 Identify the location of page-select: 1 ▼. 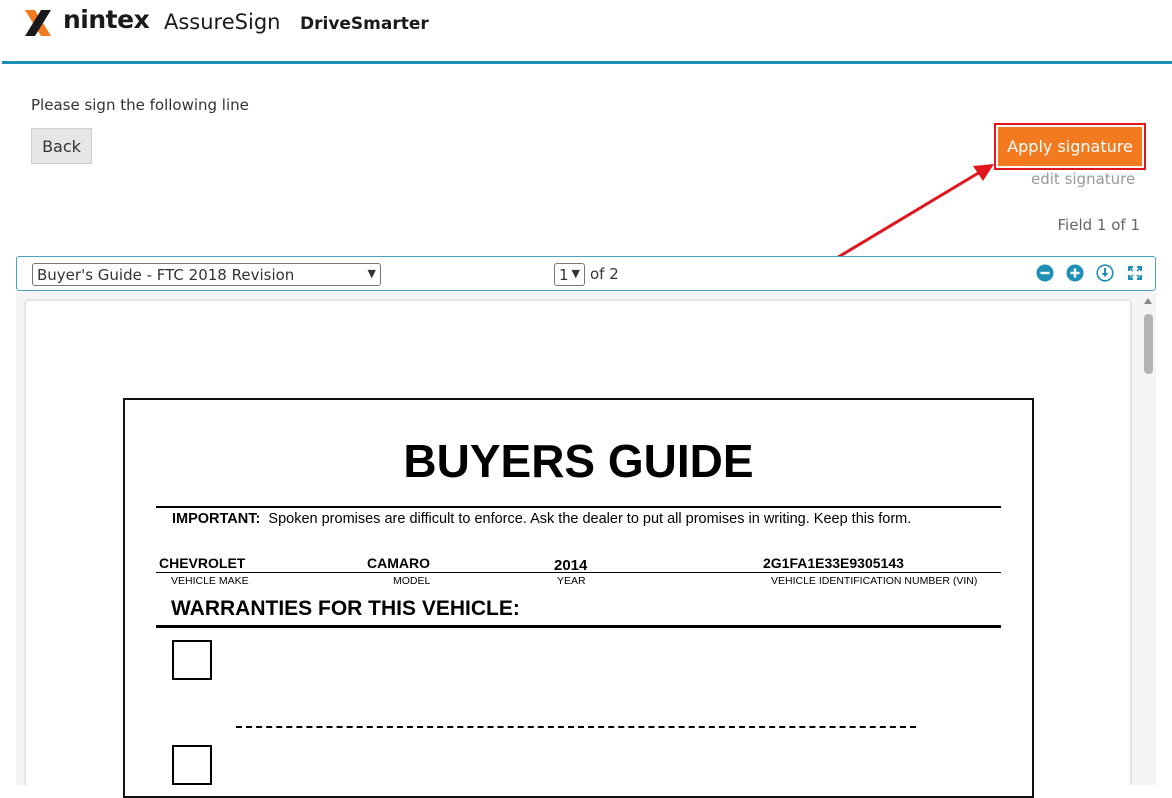
(569, 274).